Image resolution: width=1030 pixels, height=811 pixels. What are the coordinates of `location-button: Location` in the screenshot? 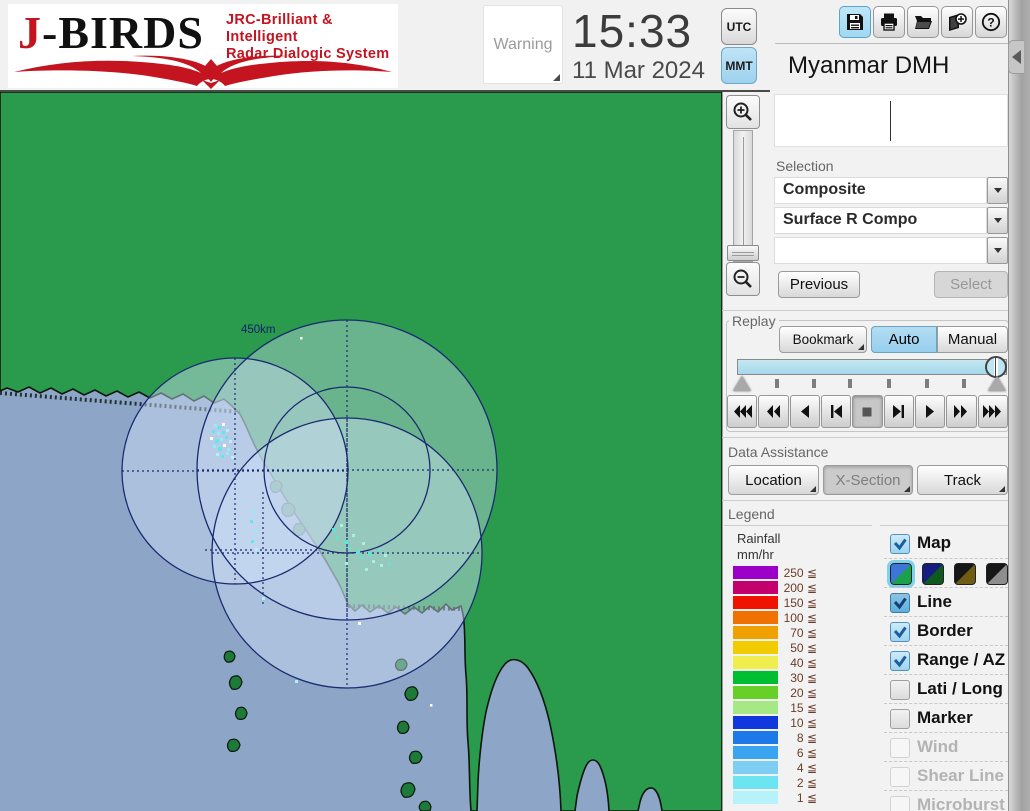 It's located at (773, 480).